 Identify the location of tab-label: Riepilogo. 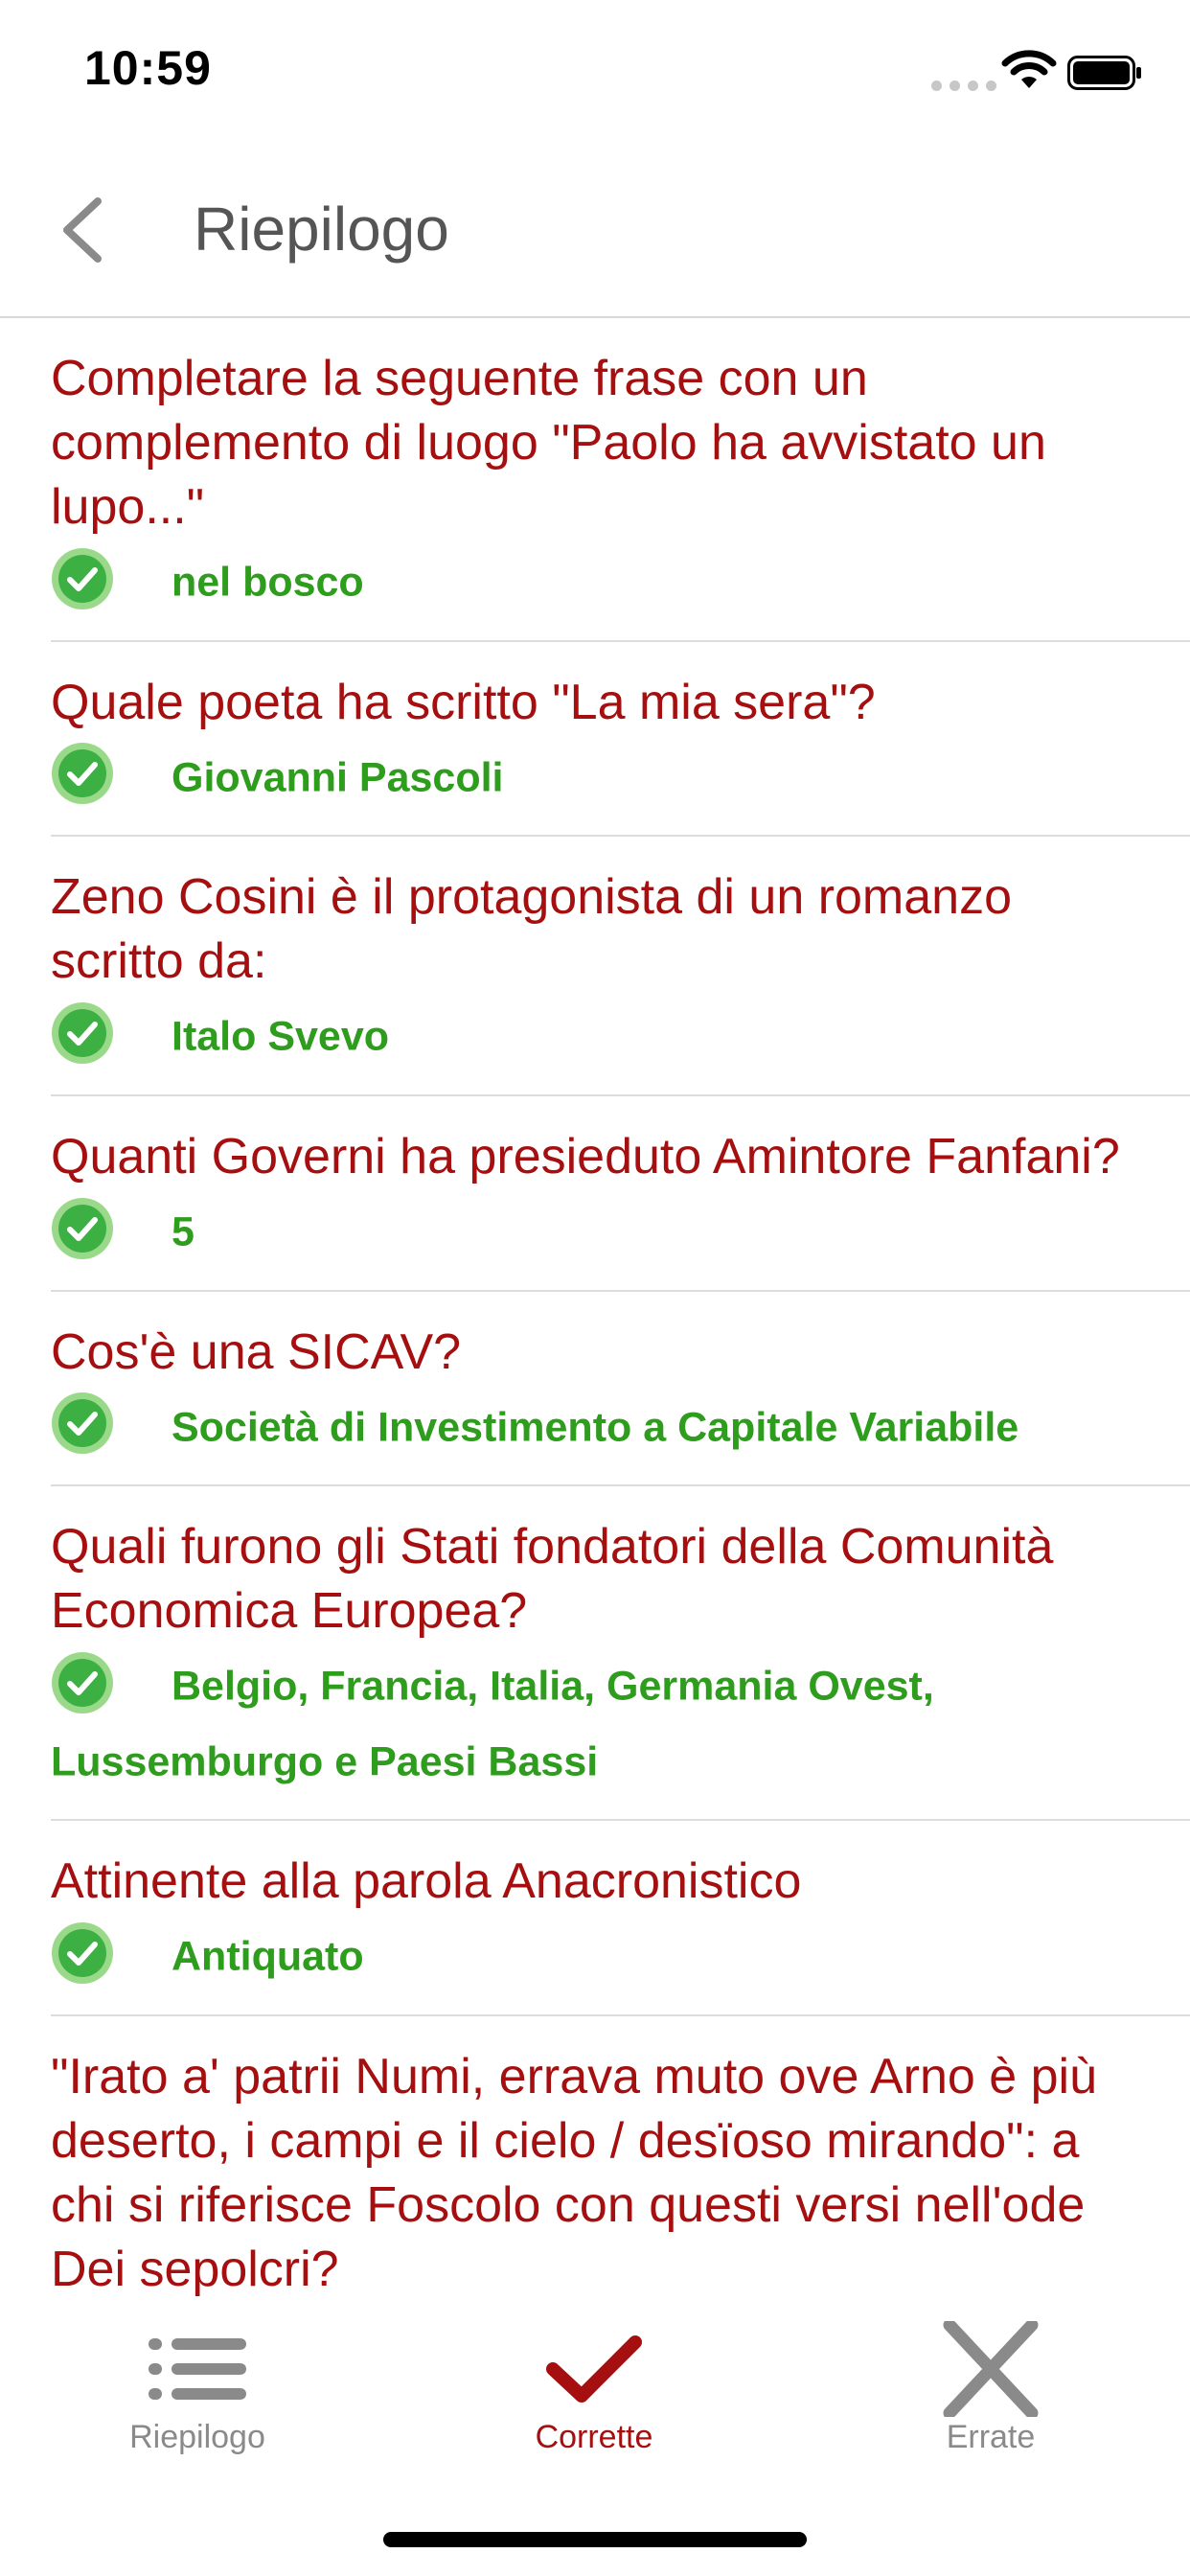
(197, 2437).